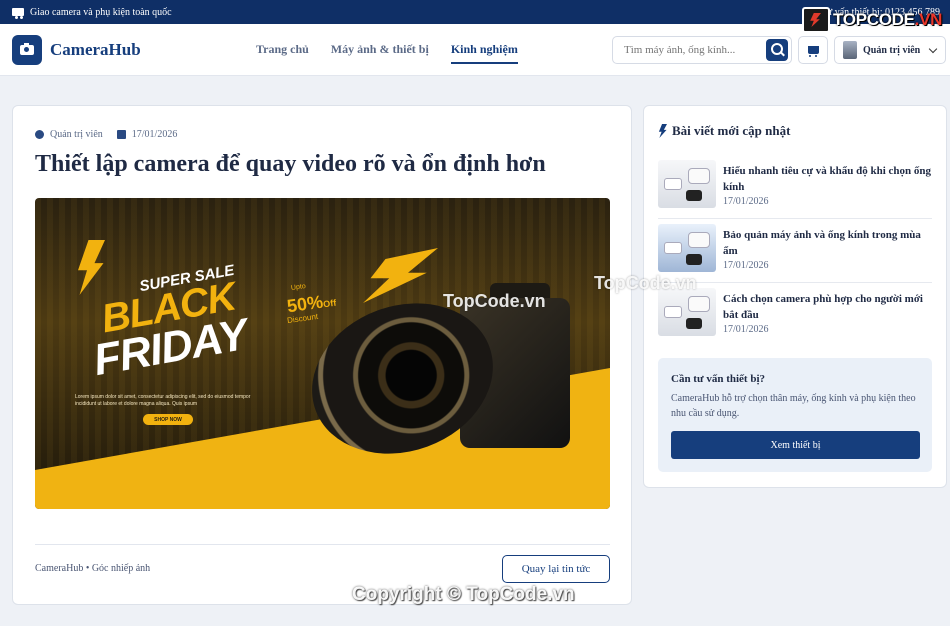 The width and height of the screenshot is (950, 626). Describe the element at coordinates (322, 544) in the screenshot. I see `divider` at that location.